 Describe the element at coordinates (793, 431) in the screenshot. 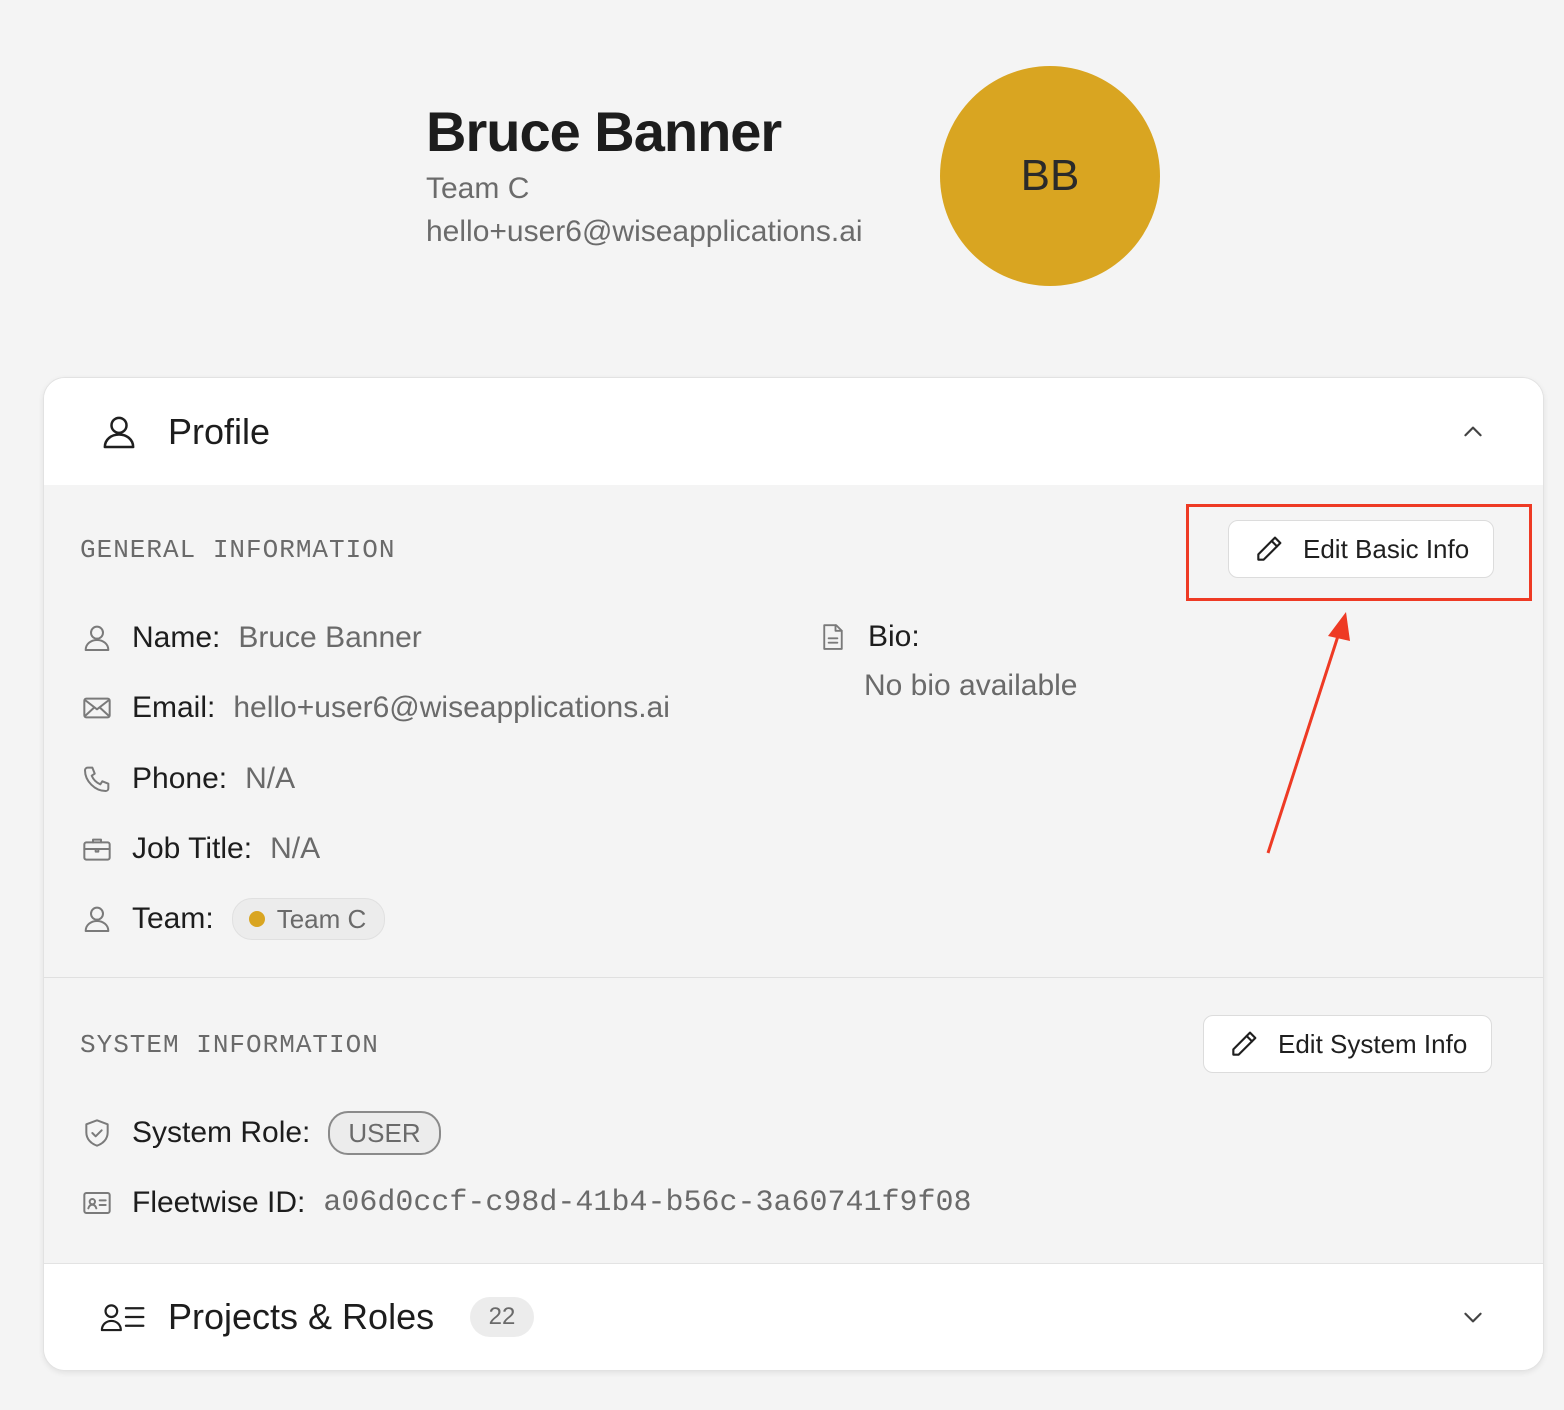

I see `profile-section-header: Profile` at that location.